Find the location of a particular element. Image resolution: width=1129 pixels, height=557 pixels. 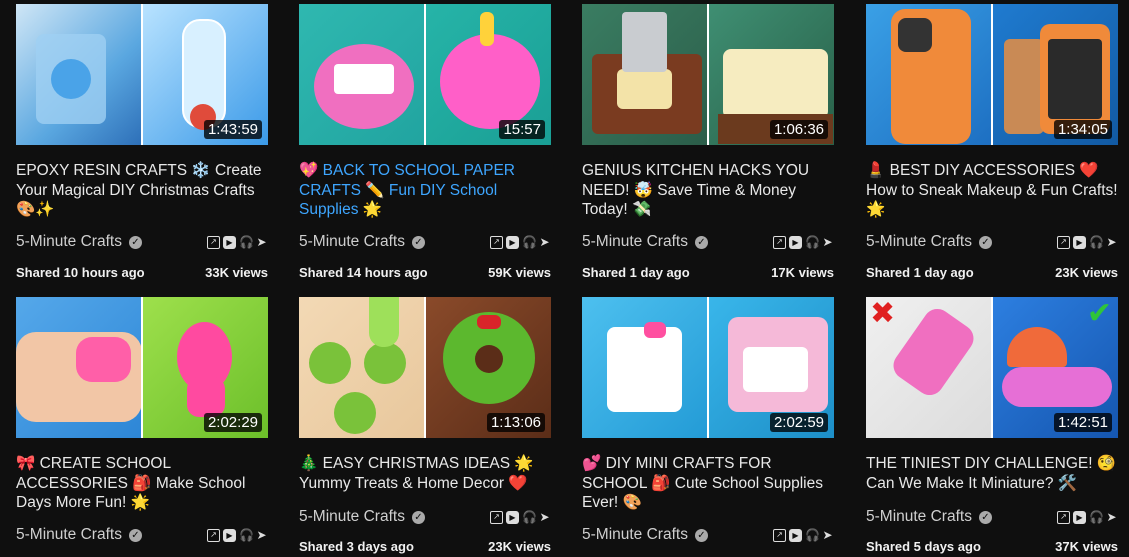

video-duration: 1:34:05 is located at coordinates (1082, 129).